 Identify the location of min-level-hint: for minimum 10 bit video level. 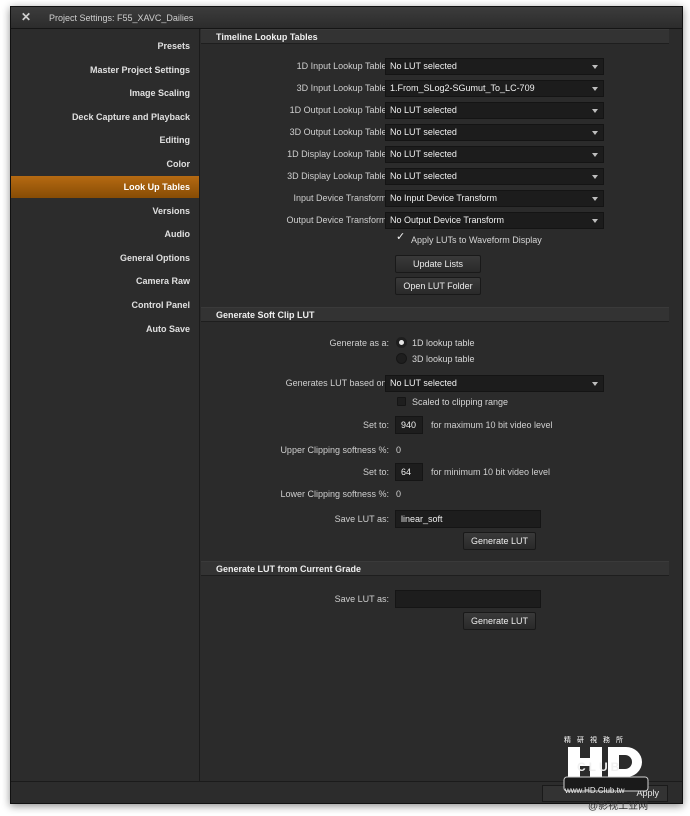
(491, 472).